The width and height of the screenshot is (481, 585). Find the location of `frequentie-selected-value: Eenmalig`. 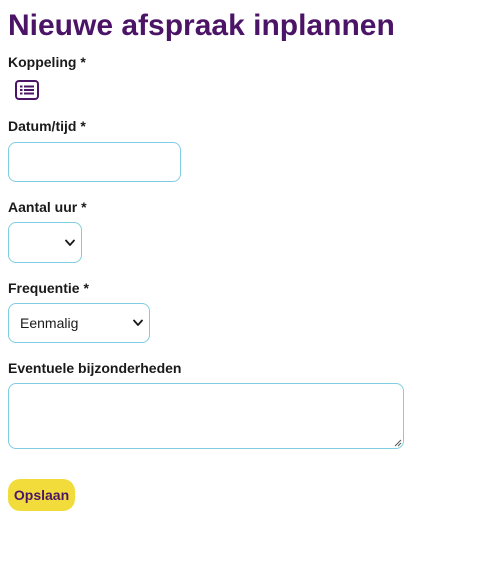

frequentie-selected-value: Eenmalig is located at coordinates (49, 323).